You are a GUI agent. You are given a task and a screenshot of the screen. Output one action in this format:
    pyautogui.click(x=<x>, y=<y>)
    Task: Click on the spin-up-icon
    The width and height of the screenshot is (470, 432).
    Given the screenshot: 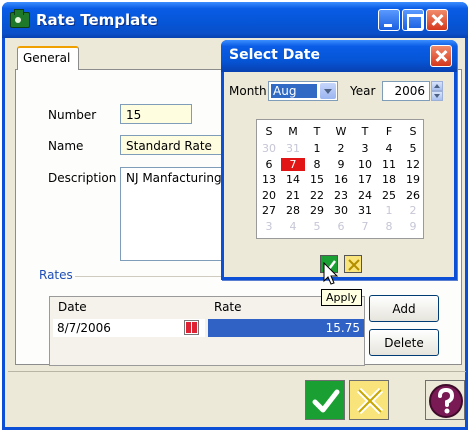 What is the action you would take?
    pyautogui.click(x=437, y=86)
    